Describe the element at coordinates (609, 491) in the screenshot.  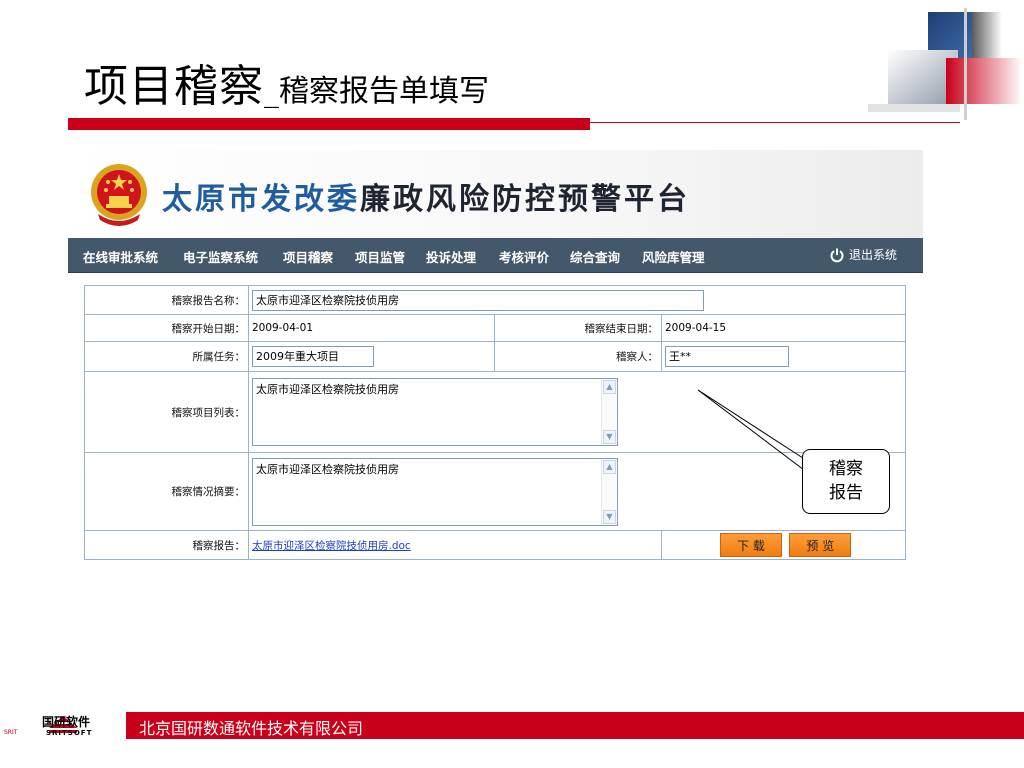
I see `summary-scrollbar: ▲ ▼` at that location.